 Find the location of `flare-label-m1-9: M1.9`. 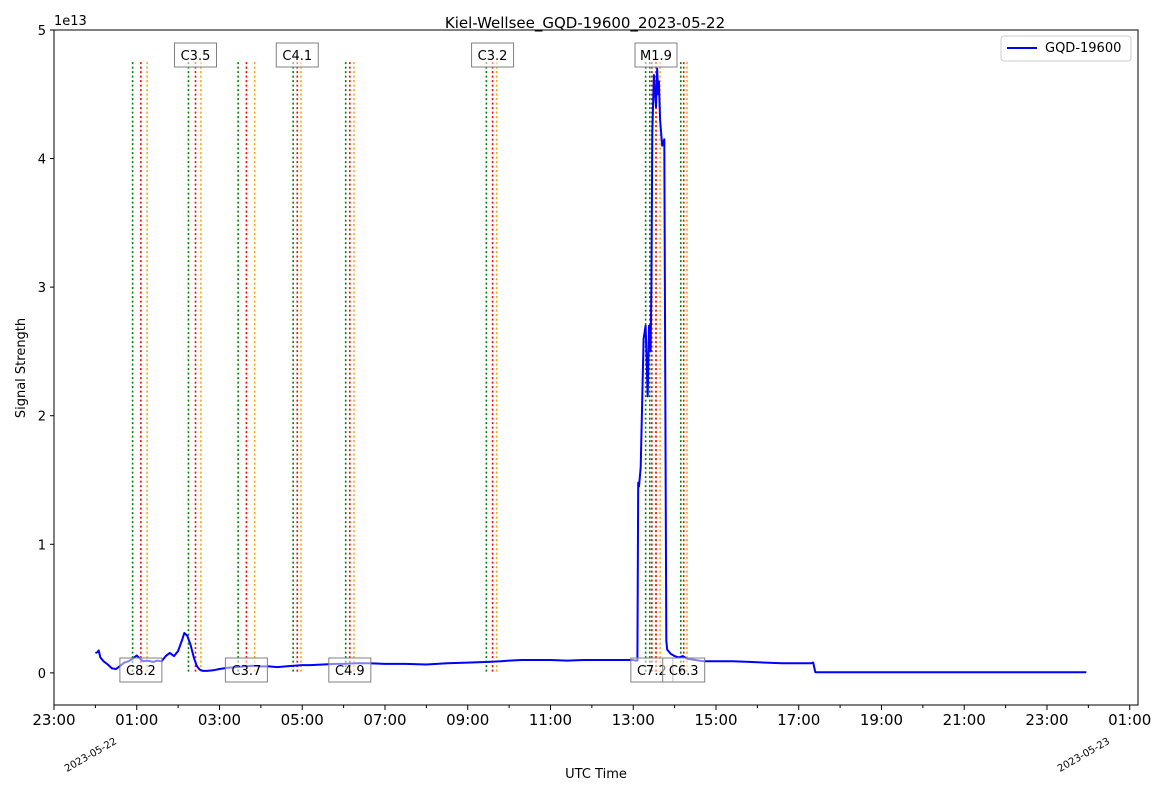

flare-label-m1-9: M1.9 is located at coordinates (656, 55).